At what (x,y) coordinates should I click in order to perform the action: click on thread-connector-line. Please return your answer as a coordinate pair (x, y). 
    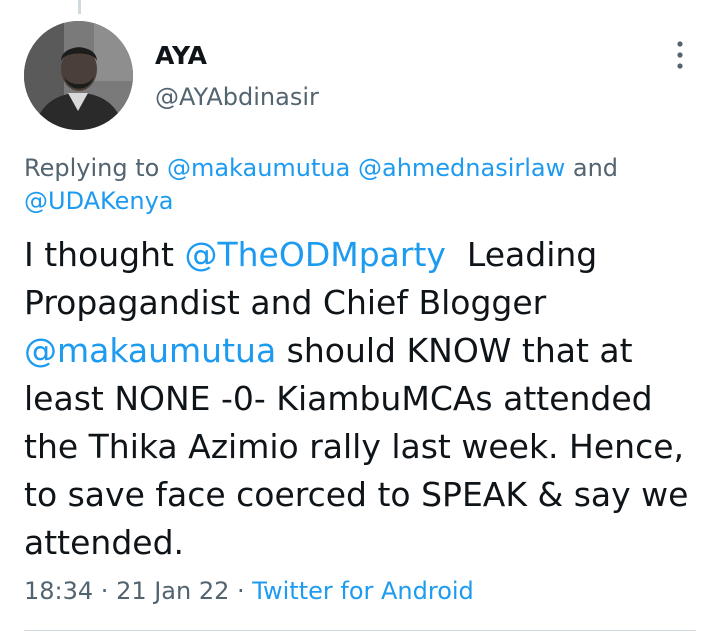
    Looking at the image, I should click on (79, 7).